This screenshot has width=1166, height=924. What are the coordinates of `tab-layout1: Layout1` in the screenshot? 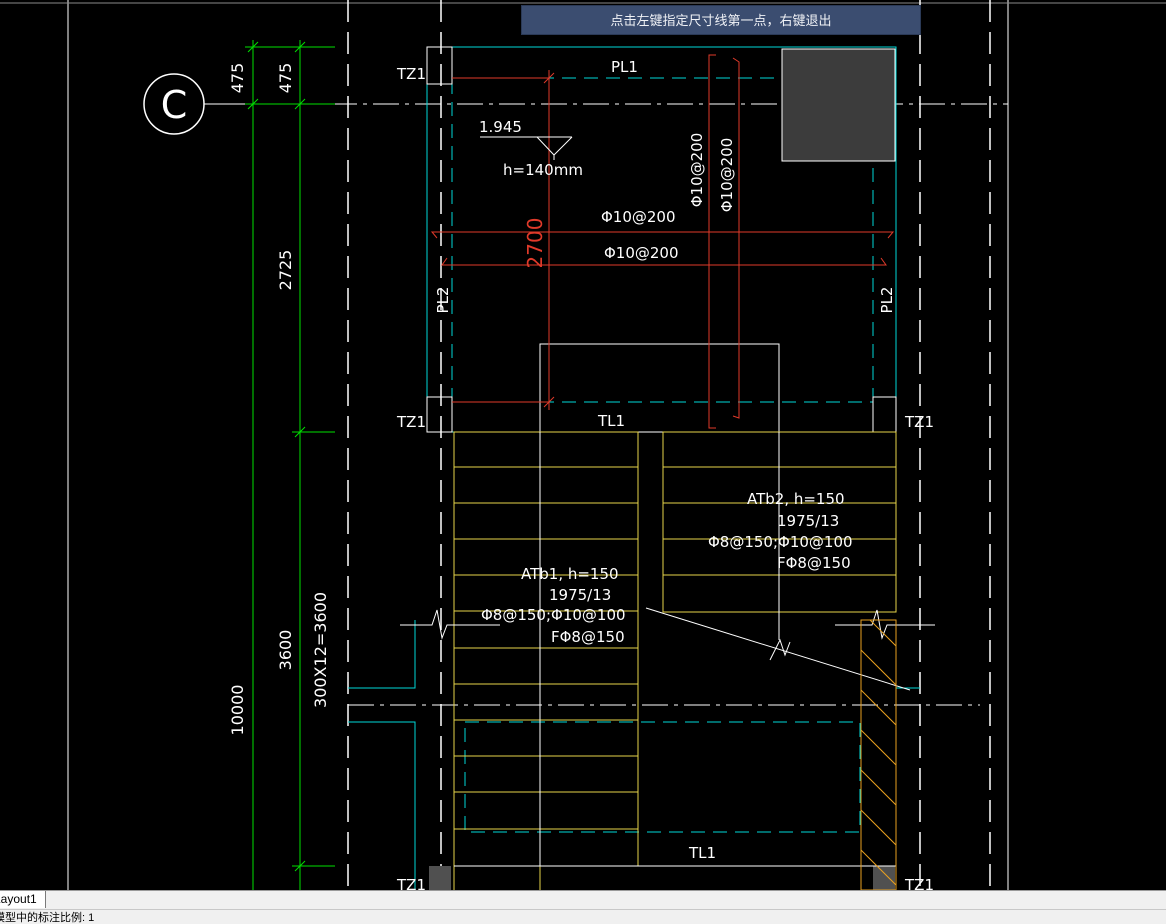 It's located at (23, 899).